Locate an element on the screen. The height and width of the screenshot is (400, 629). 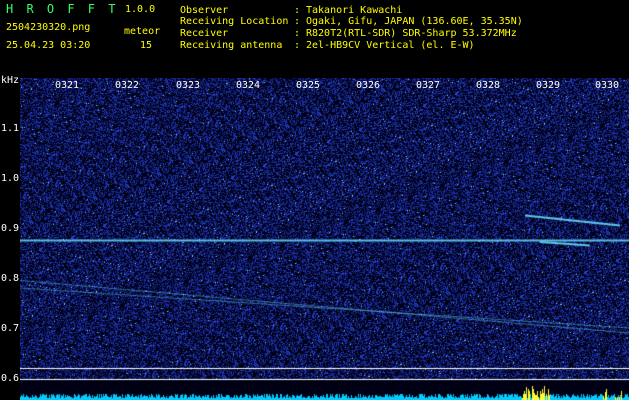
info-sep-antenna: : is located at coordinates (297, 45).